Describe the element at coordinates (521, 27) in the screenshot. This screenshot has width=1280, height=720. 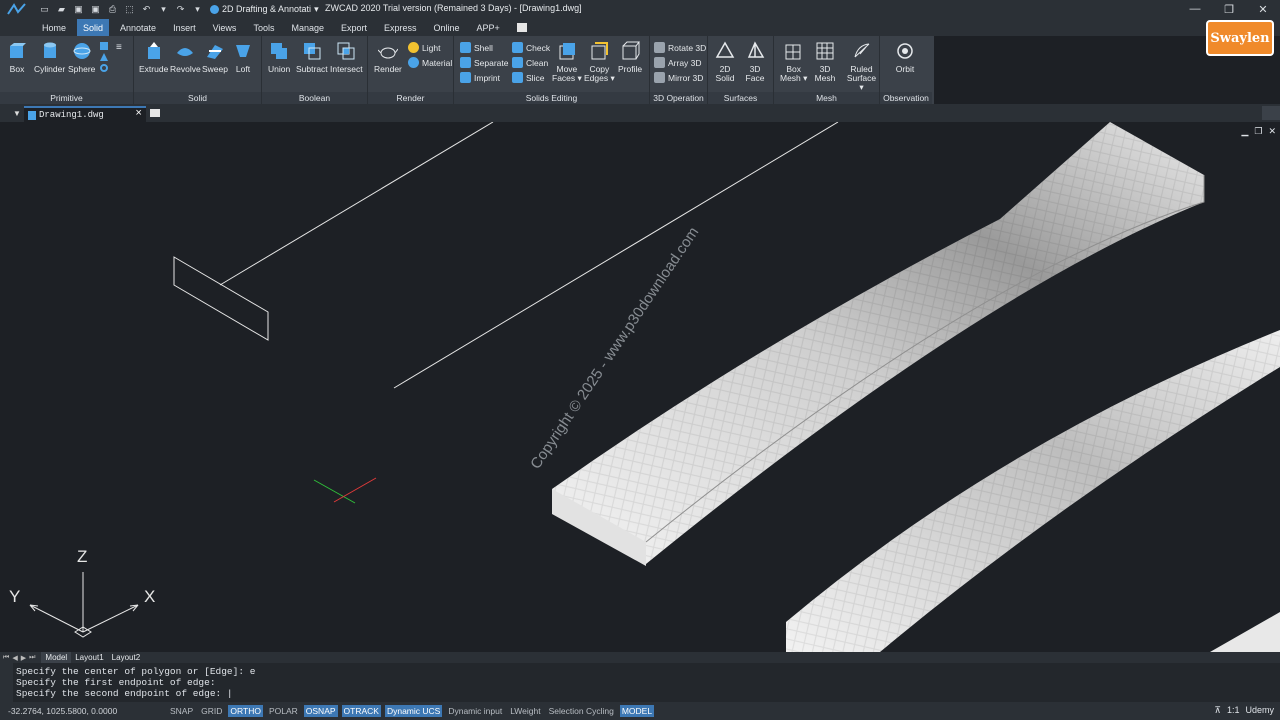
I see `ribbon-minimize-icon` at that location.